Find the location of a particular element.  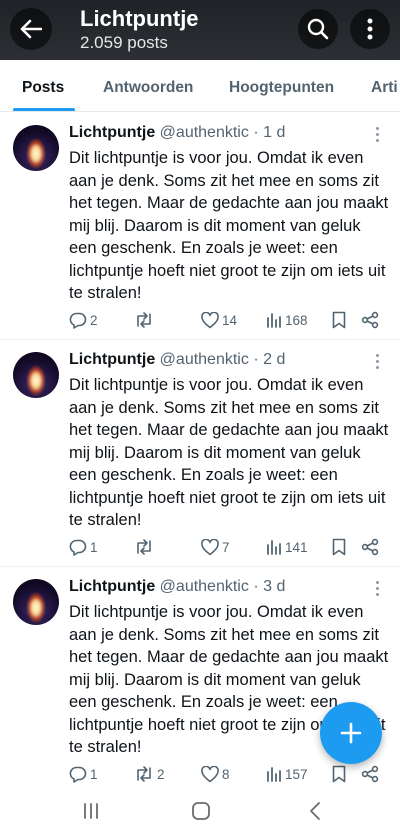

reply-button: 2 is located at coordinates (83, 320).